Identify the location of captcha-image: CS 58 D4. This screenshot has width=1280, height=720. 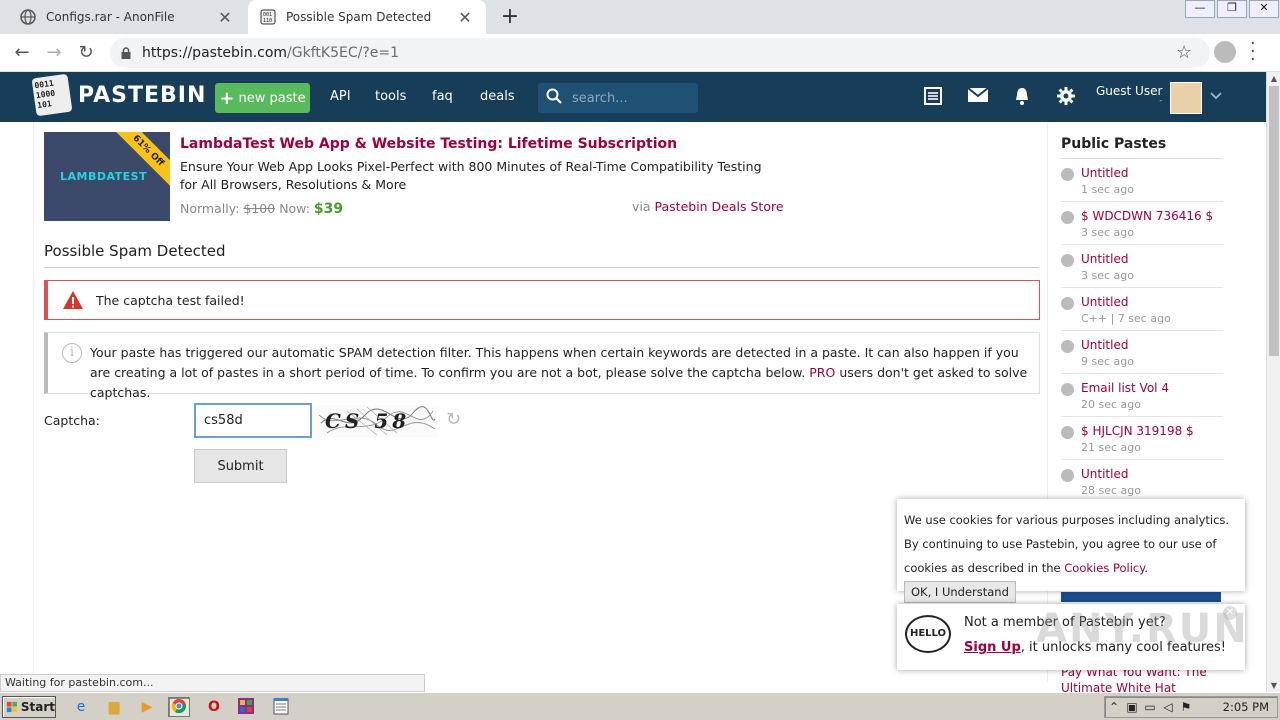
(377, 421).